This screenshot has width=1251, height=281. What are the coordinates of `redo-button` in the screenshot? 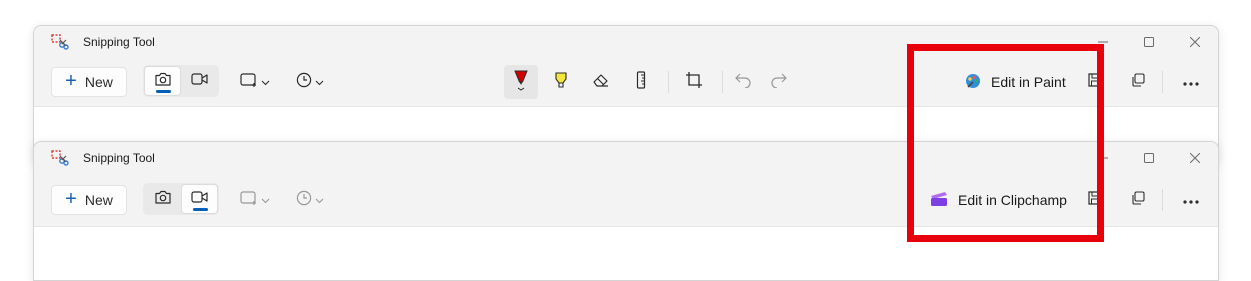 It's located at (779, 82).